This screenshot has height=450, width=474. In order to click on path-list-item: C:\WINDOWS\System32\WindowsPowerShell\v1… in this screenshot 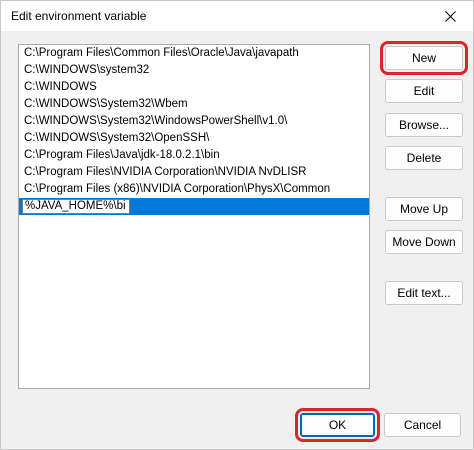, I will do `click(194, 121)`.